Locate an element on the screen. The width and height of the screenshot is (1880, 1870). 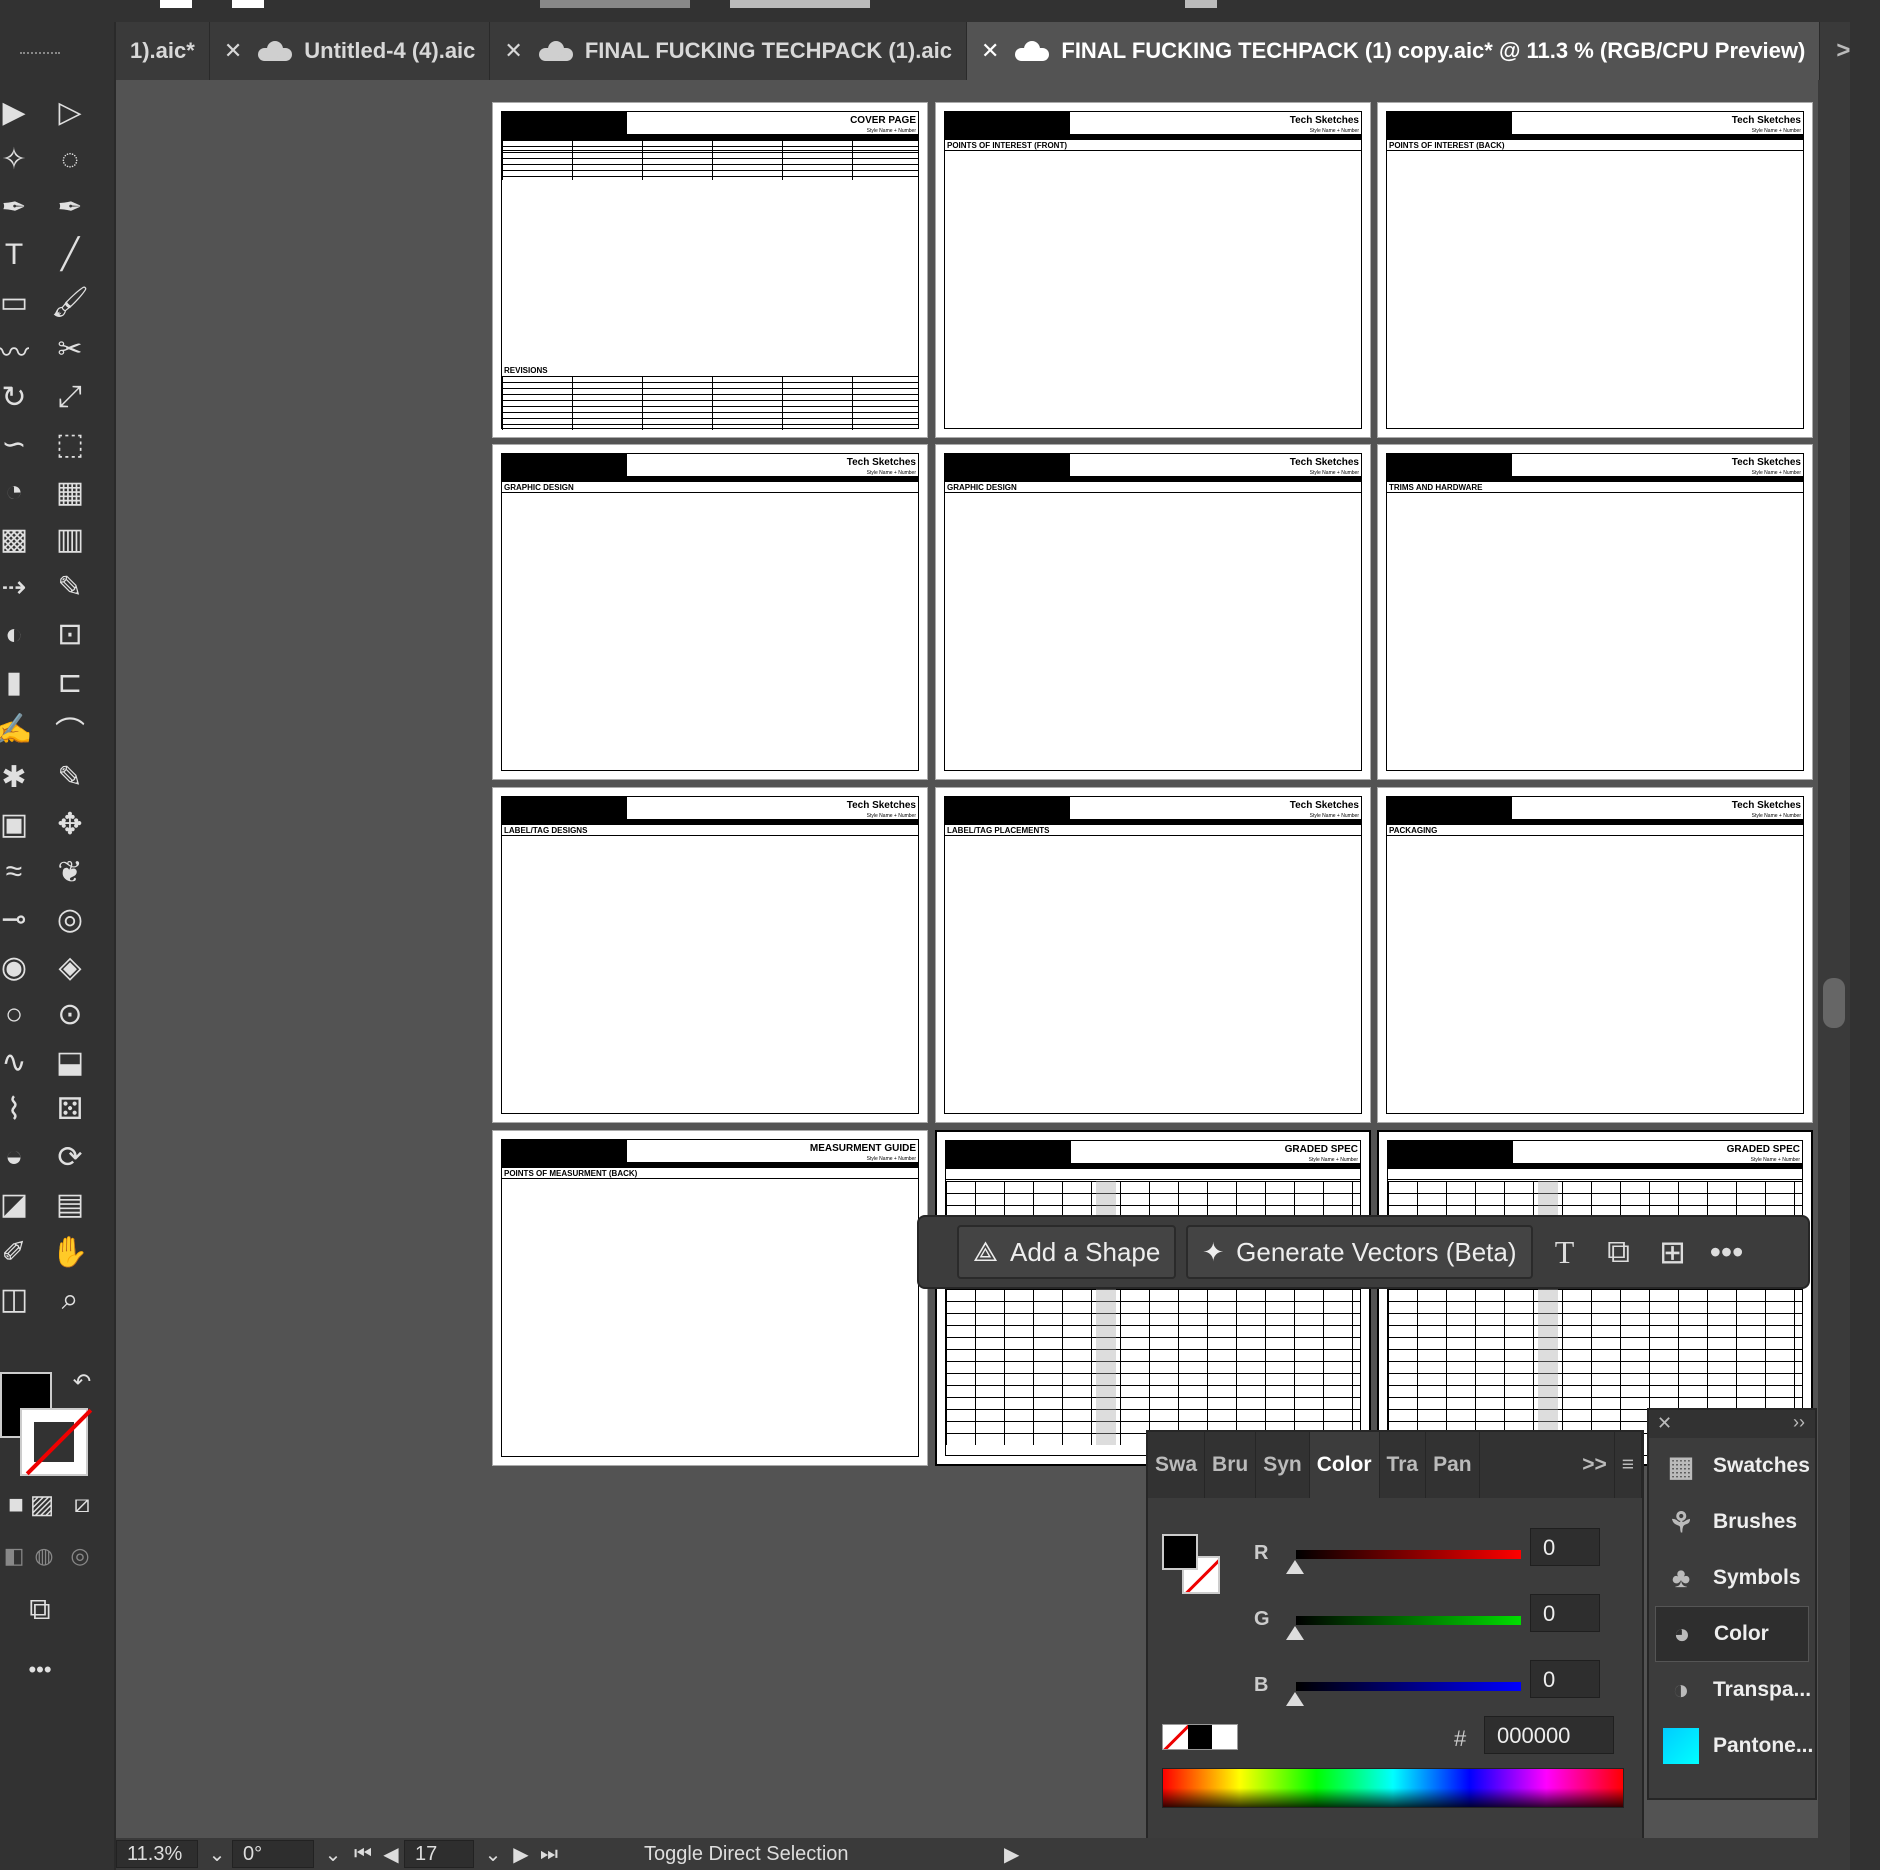
type-icon: T is located at coordinates (1565, 1252).